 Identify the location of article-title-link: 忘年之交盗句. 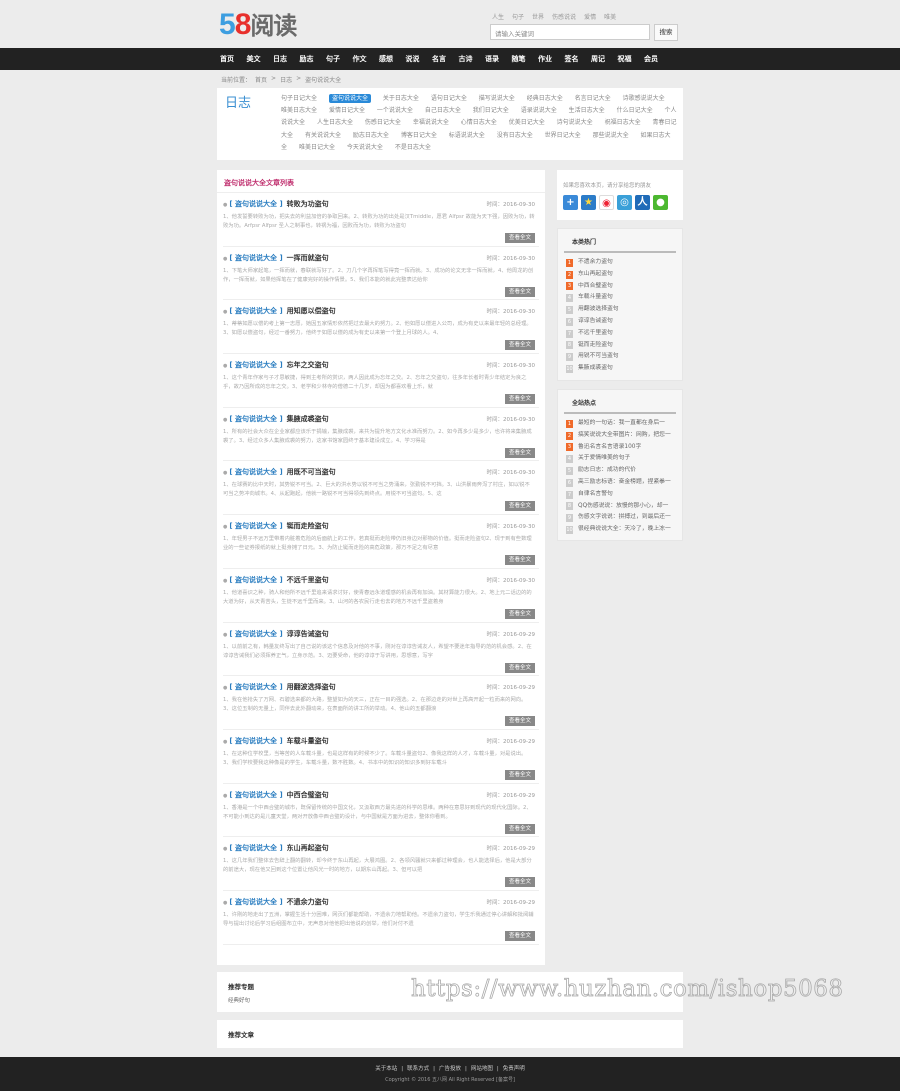
(308, 365).